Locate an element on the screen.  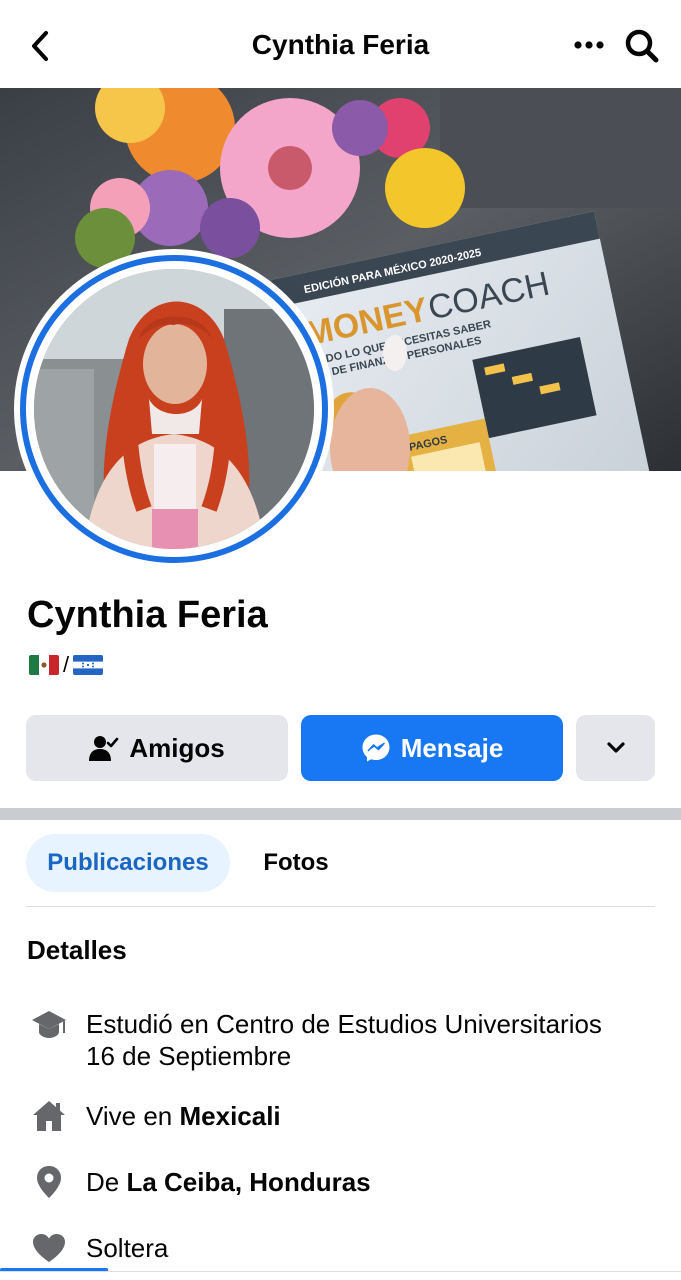
message-button-label: Mensaje is located at coordinates (452, 747).